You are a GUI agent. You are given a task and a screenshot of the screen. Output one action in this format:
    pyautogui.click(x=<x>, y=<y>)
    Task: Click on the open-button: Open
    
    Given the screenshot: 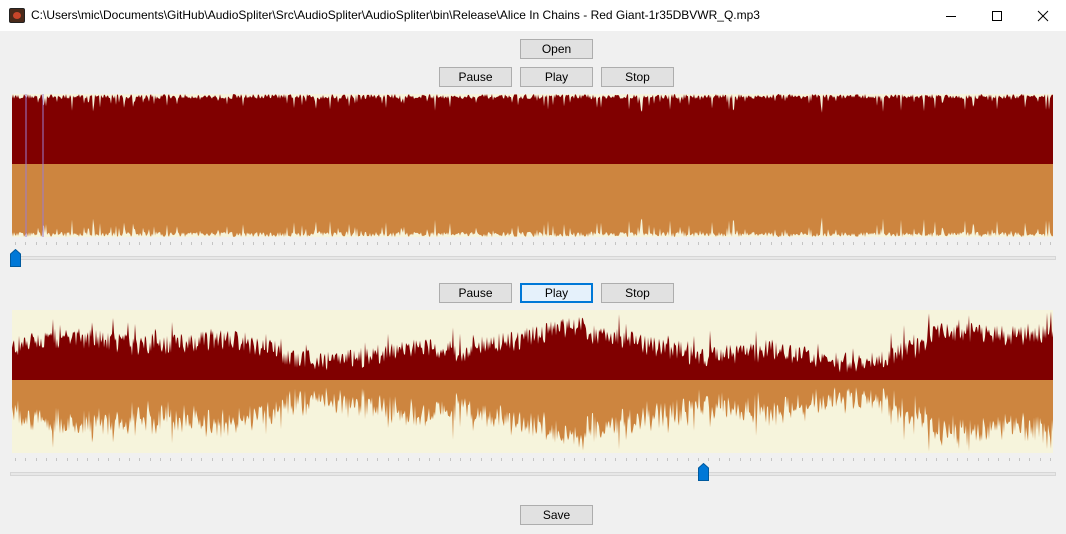 What is the action you would take?
    pyautogui.click(x=556, y=49)
    